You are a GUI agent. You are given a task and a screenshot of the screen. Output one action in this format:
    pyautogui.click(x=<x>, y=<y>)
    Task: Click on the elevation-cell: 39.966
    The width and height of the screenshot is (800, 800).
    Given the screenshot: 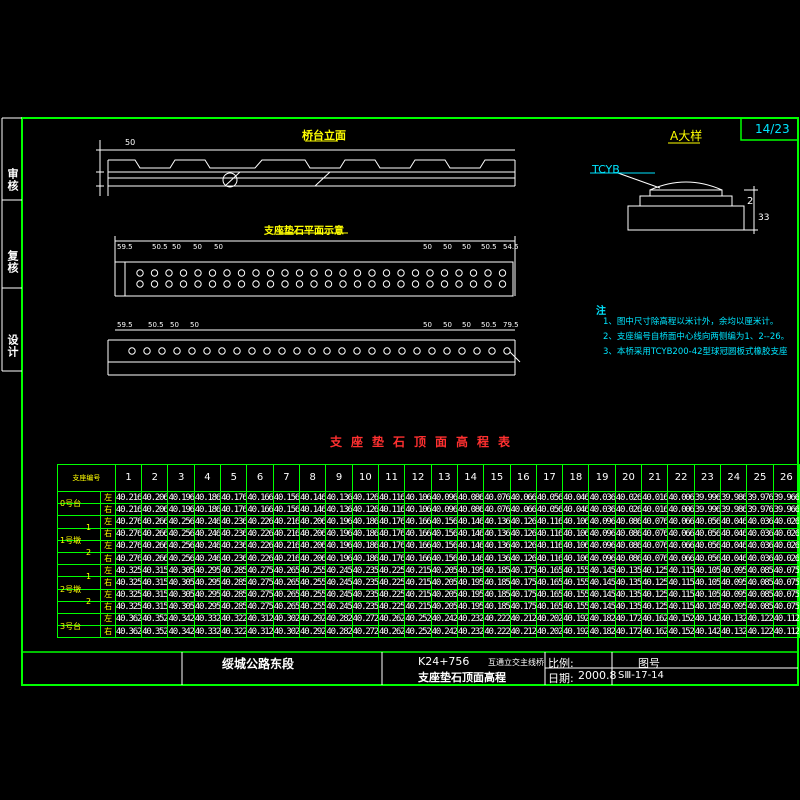 What is the action you would take?
    pyautogui.click(x=786, y=497)
    